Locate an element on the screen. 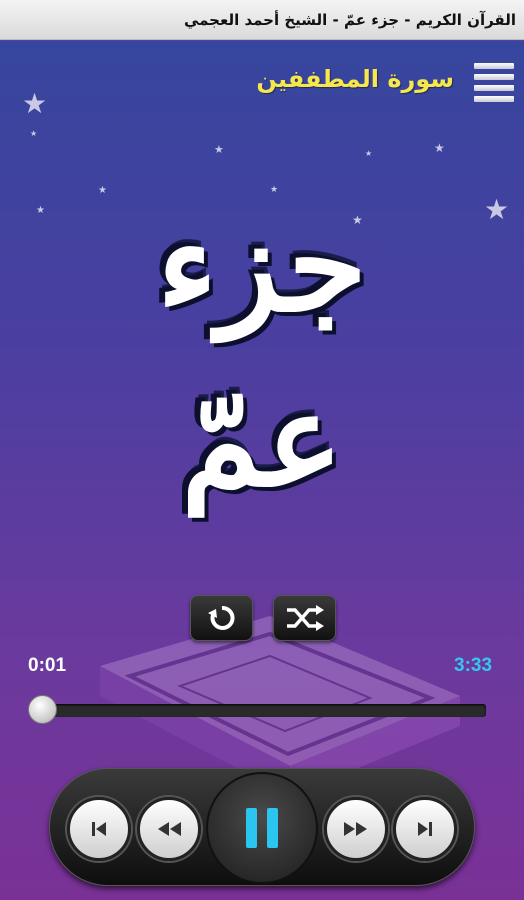 The width and height of the screenshot is (524, 900). skip-next-button is located at coordinates (425, 829).